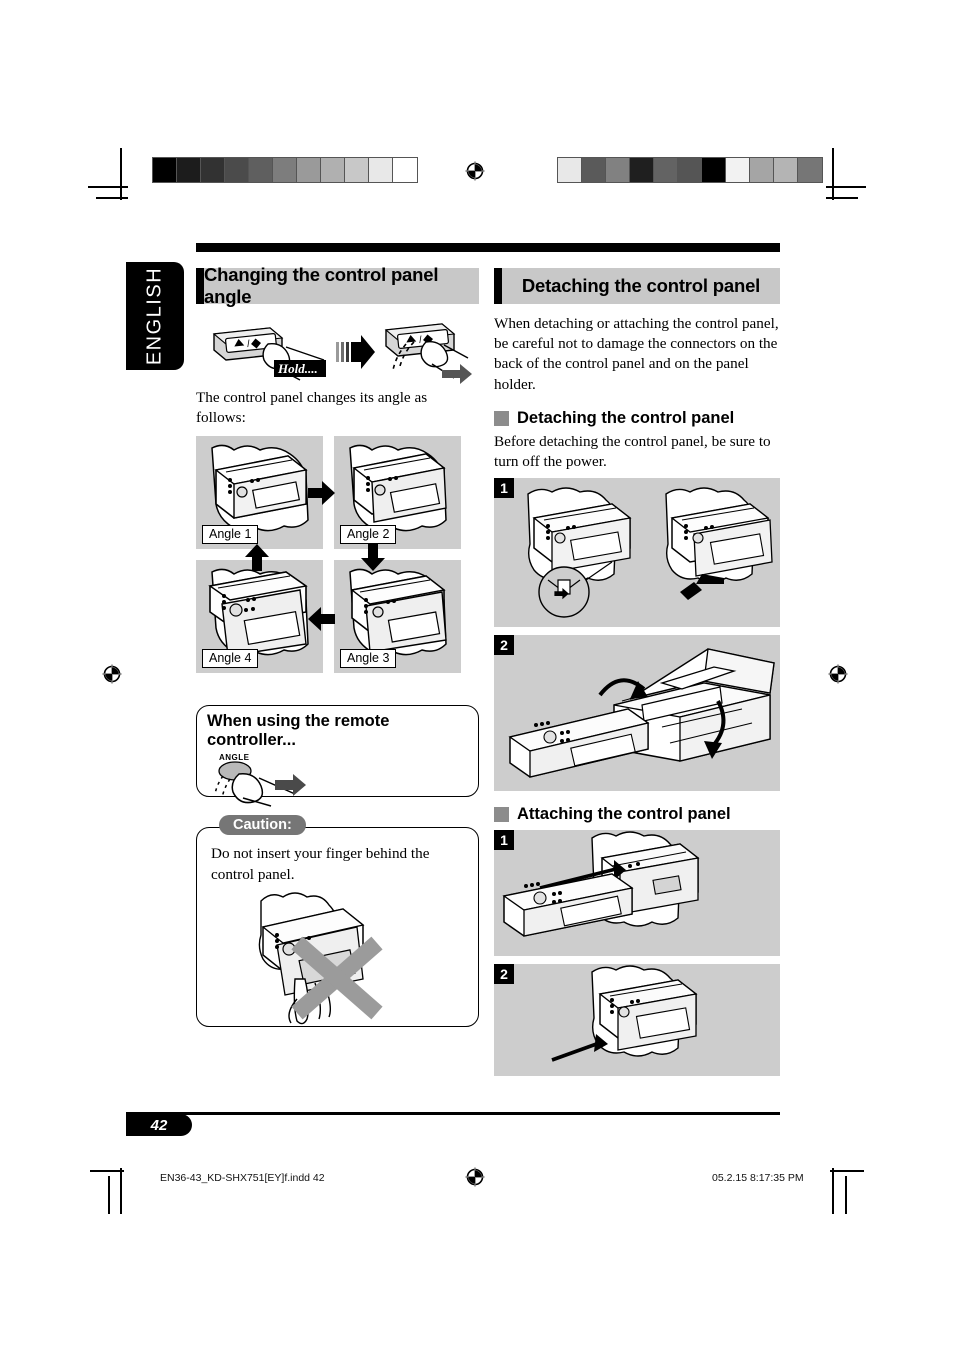 The image size is (954, 1351). What do you see at coordinates (230, 659) in the screenshot?
I see `angle-label-4: Angle 4` at bounding box center [230, 659].